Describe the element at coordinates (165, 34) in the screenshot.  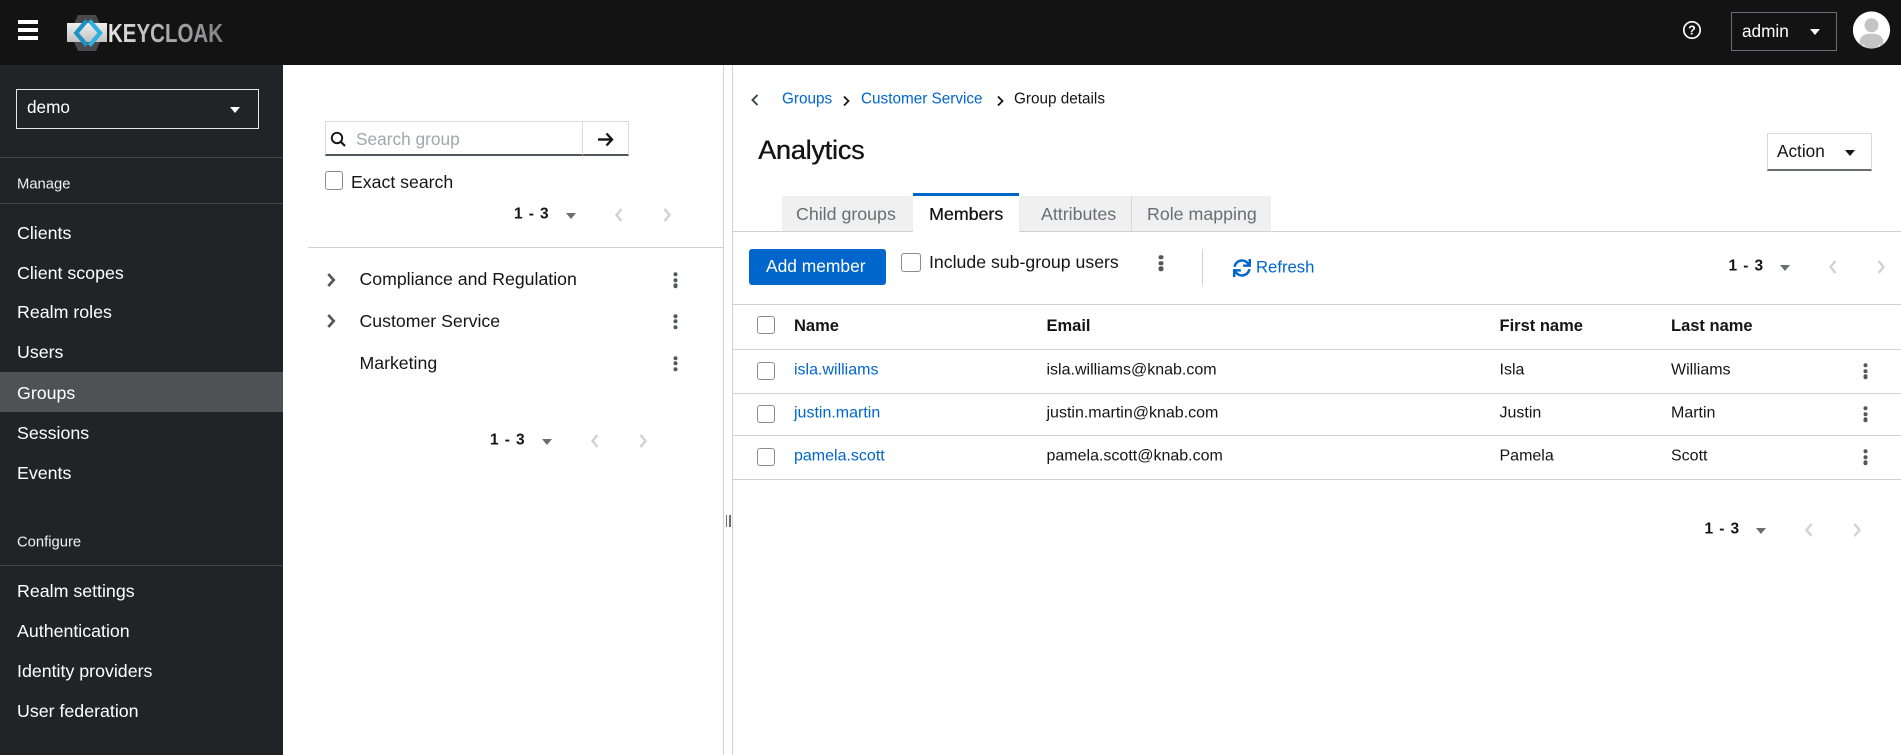
I see `svg-text: KEYCLOAK` at that location.